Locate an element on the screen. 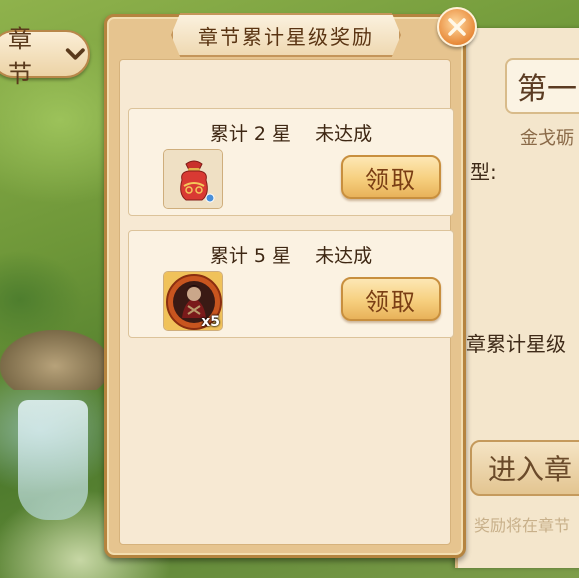 The height and width of the screenshot is (578, 579). modal-title-banner: 章节累计星级奖励 is located at coordinates (286, 35).